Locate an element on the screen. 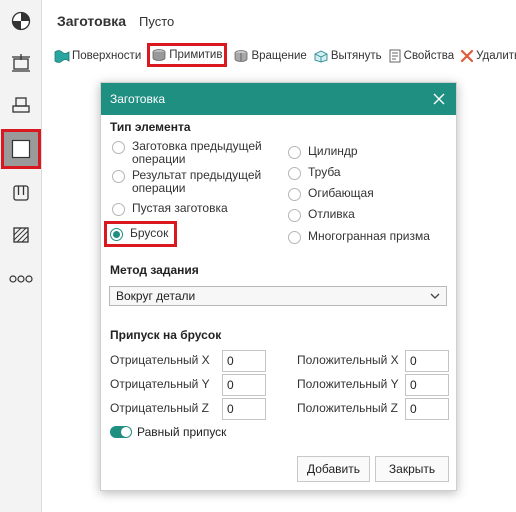 This screenshot has width=516, height=512. rotation-button: Вращение is located at coordinates (270, 56).